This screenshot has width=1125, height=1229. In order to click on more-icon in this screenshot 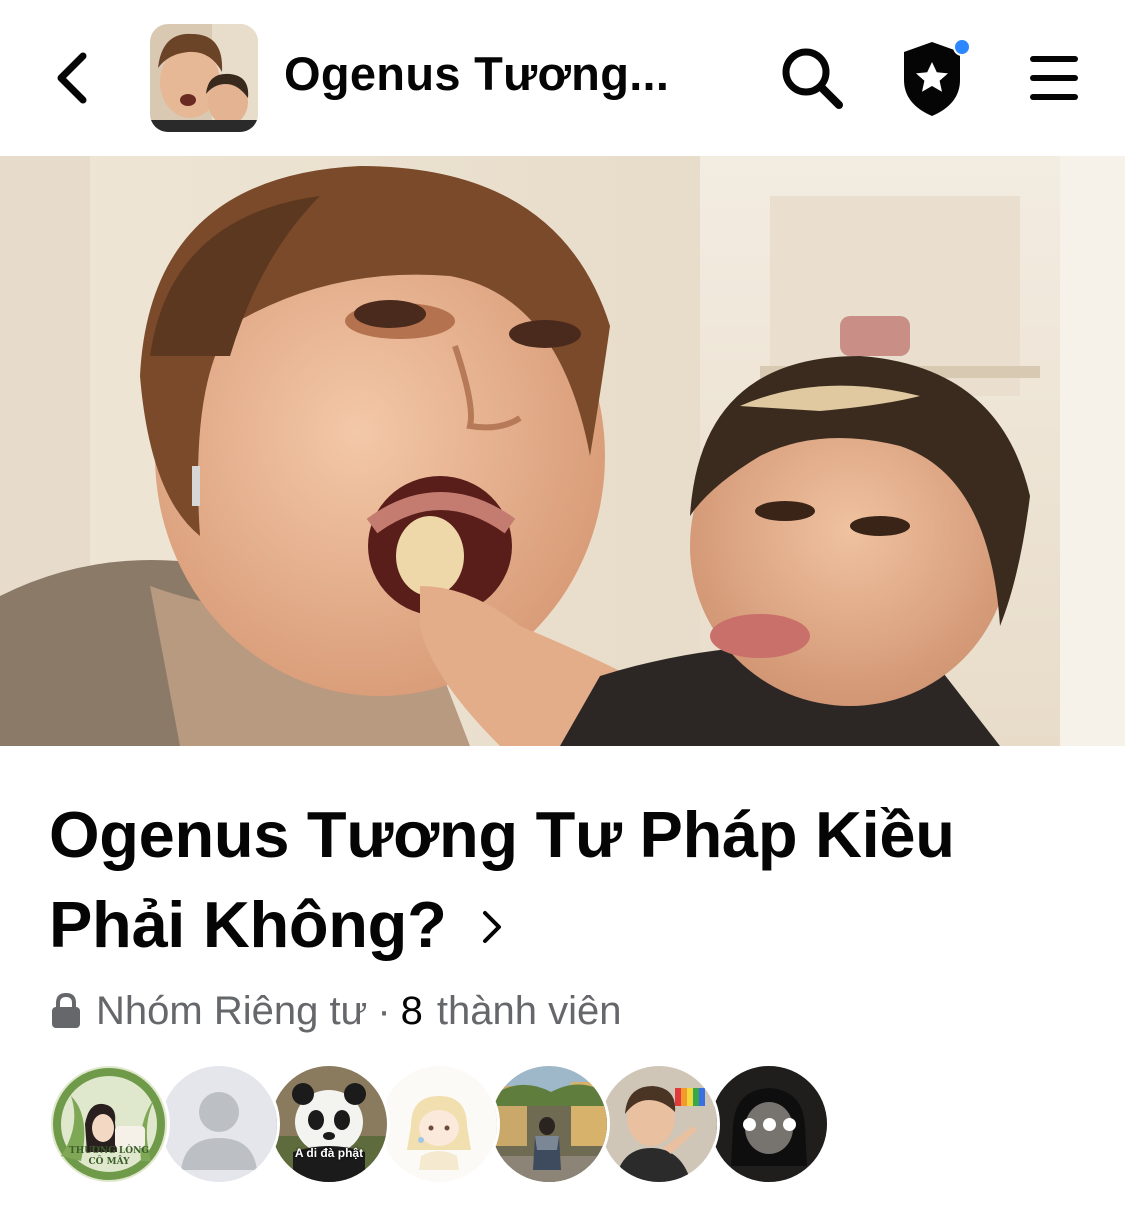, I will do `click(769, 1124)`.